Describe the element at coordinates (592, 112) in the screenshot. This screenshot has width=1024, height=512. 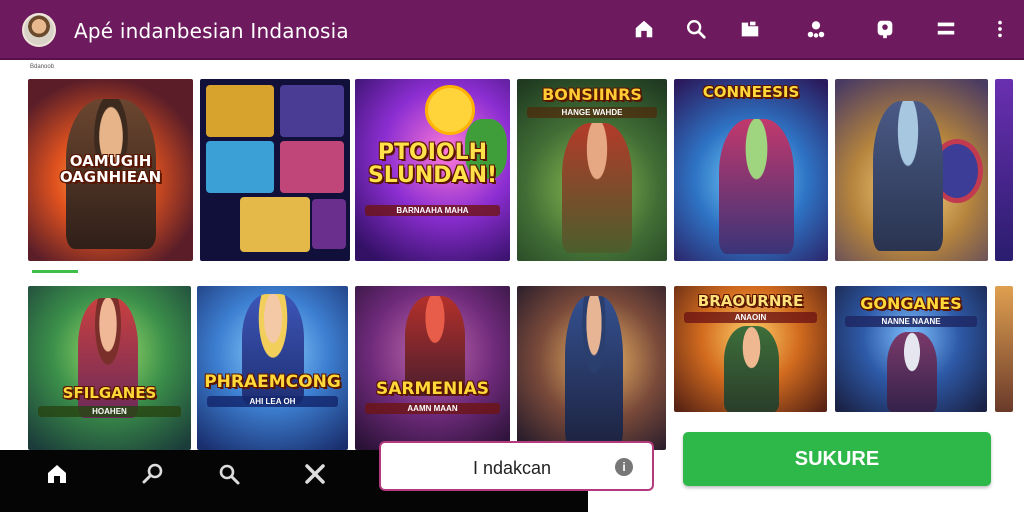
I see `tile-subtitle: HANGE WAHDE` at that location.